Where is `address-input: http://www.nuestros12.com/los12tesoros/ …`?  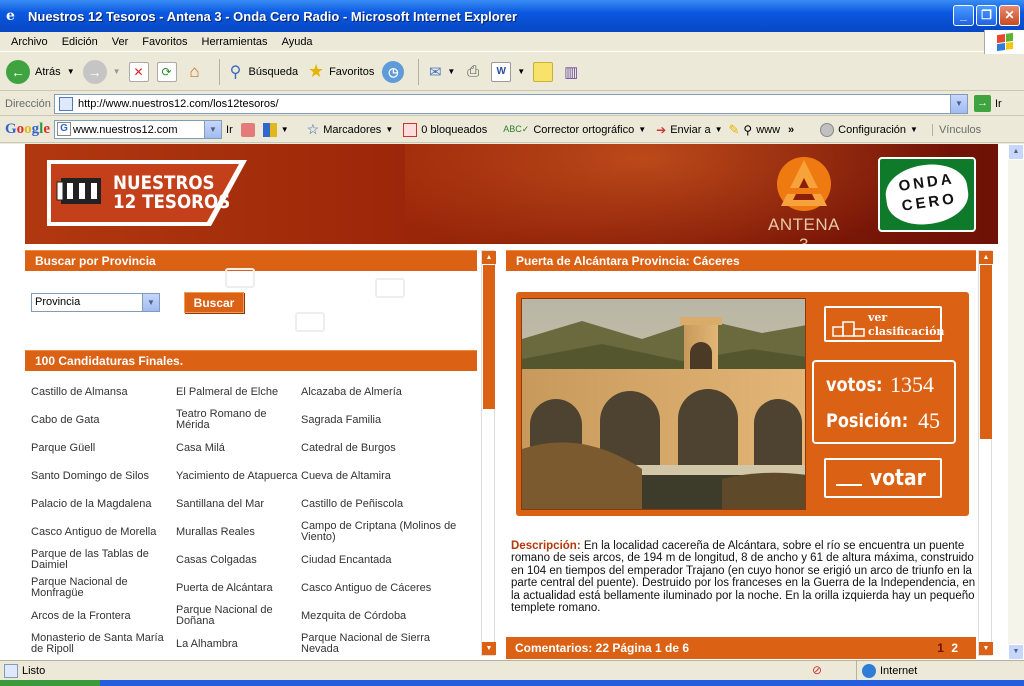 address-input: http://www.nuestros12.com/los12tesoros/ … is located at coordinates (511, 104).